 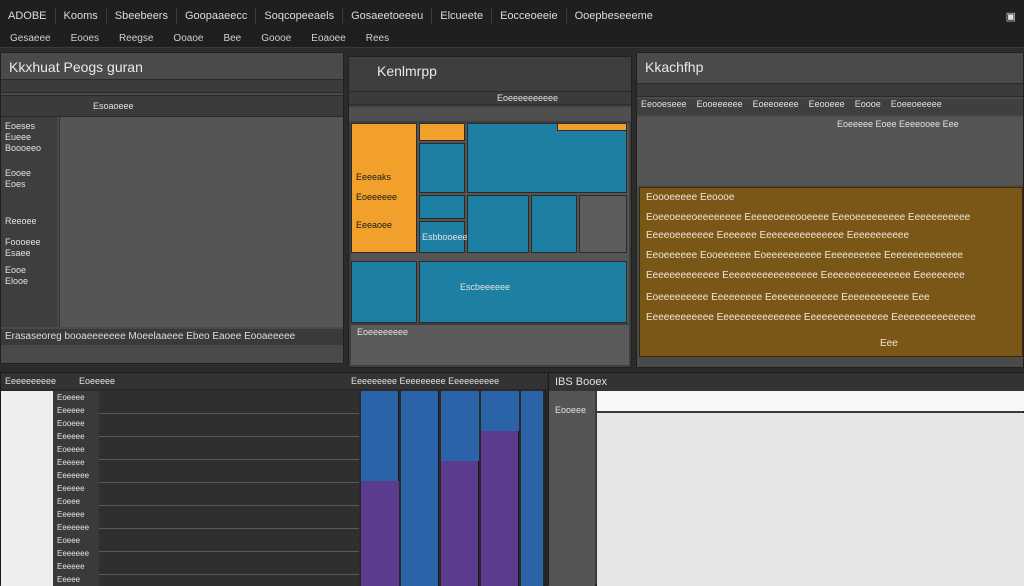 I want to click on menu-item-6: Eocceoeeie, so click(x=528, y=16).